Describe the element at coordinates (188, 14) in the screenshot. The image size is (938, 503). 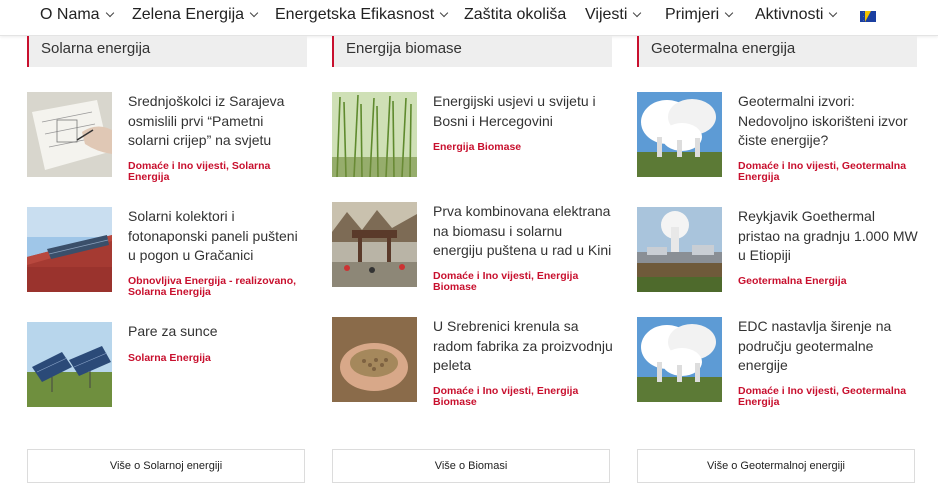
I see `nav-label: Zelena Energija` at that location.